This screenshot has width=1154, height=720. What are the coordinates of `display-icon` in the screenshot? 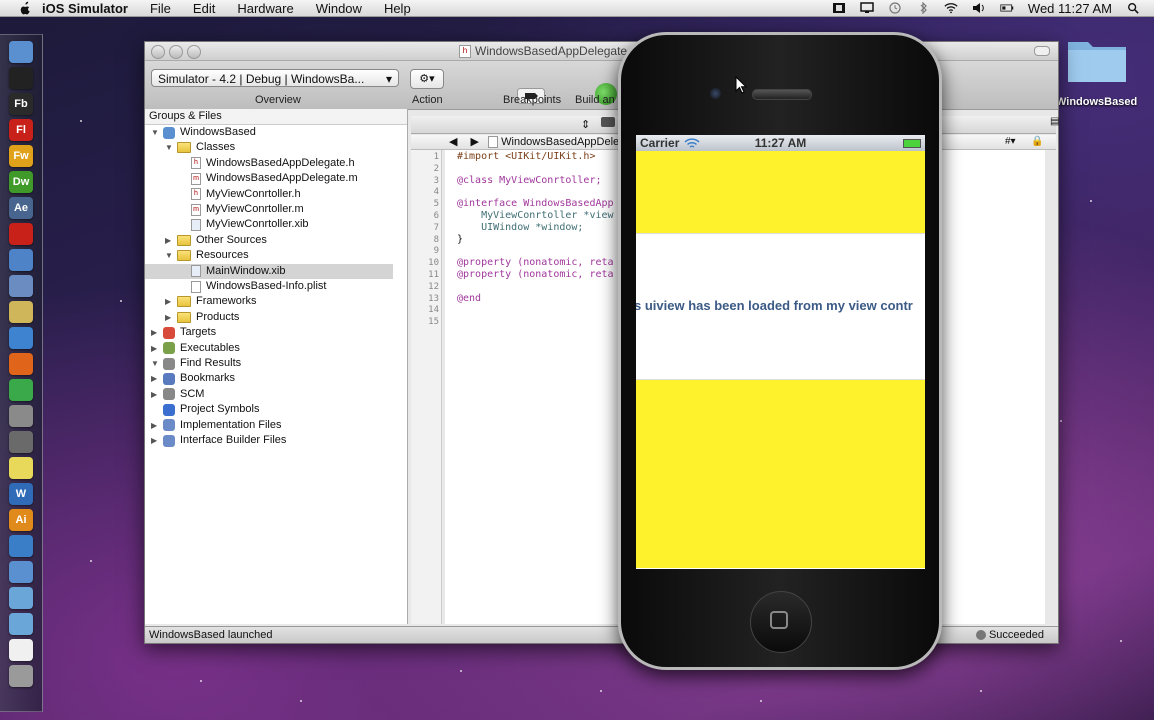 It's located at (867, 8).